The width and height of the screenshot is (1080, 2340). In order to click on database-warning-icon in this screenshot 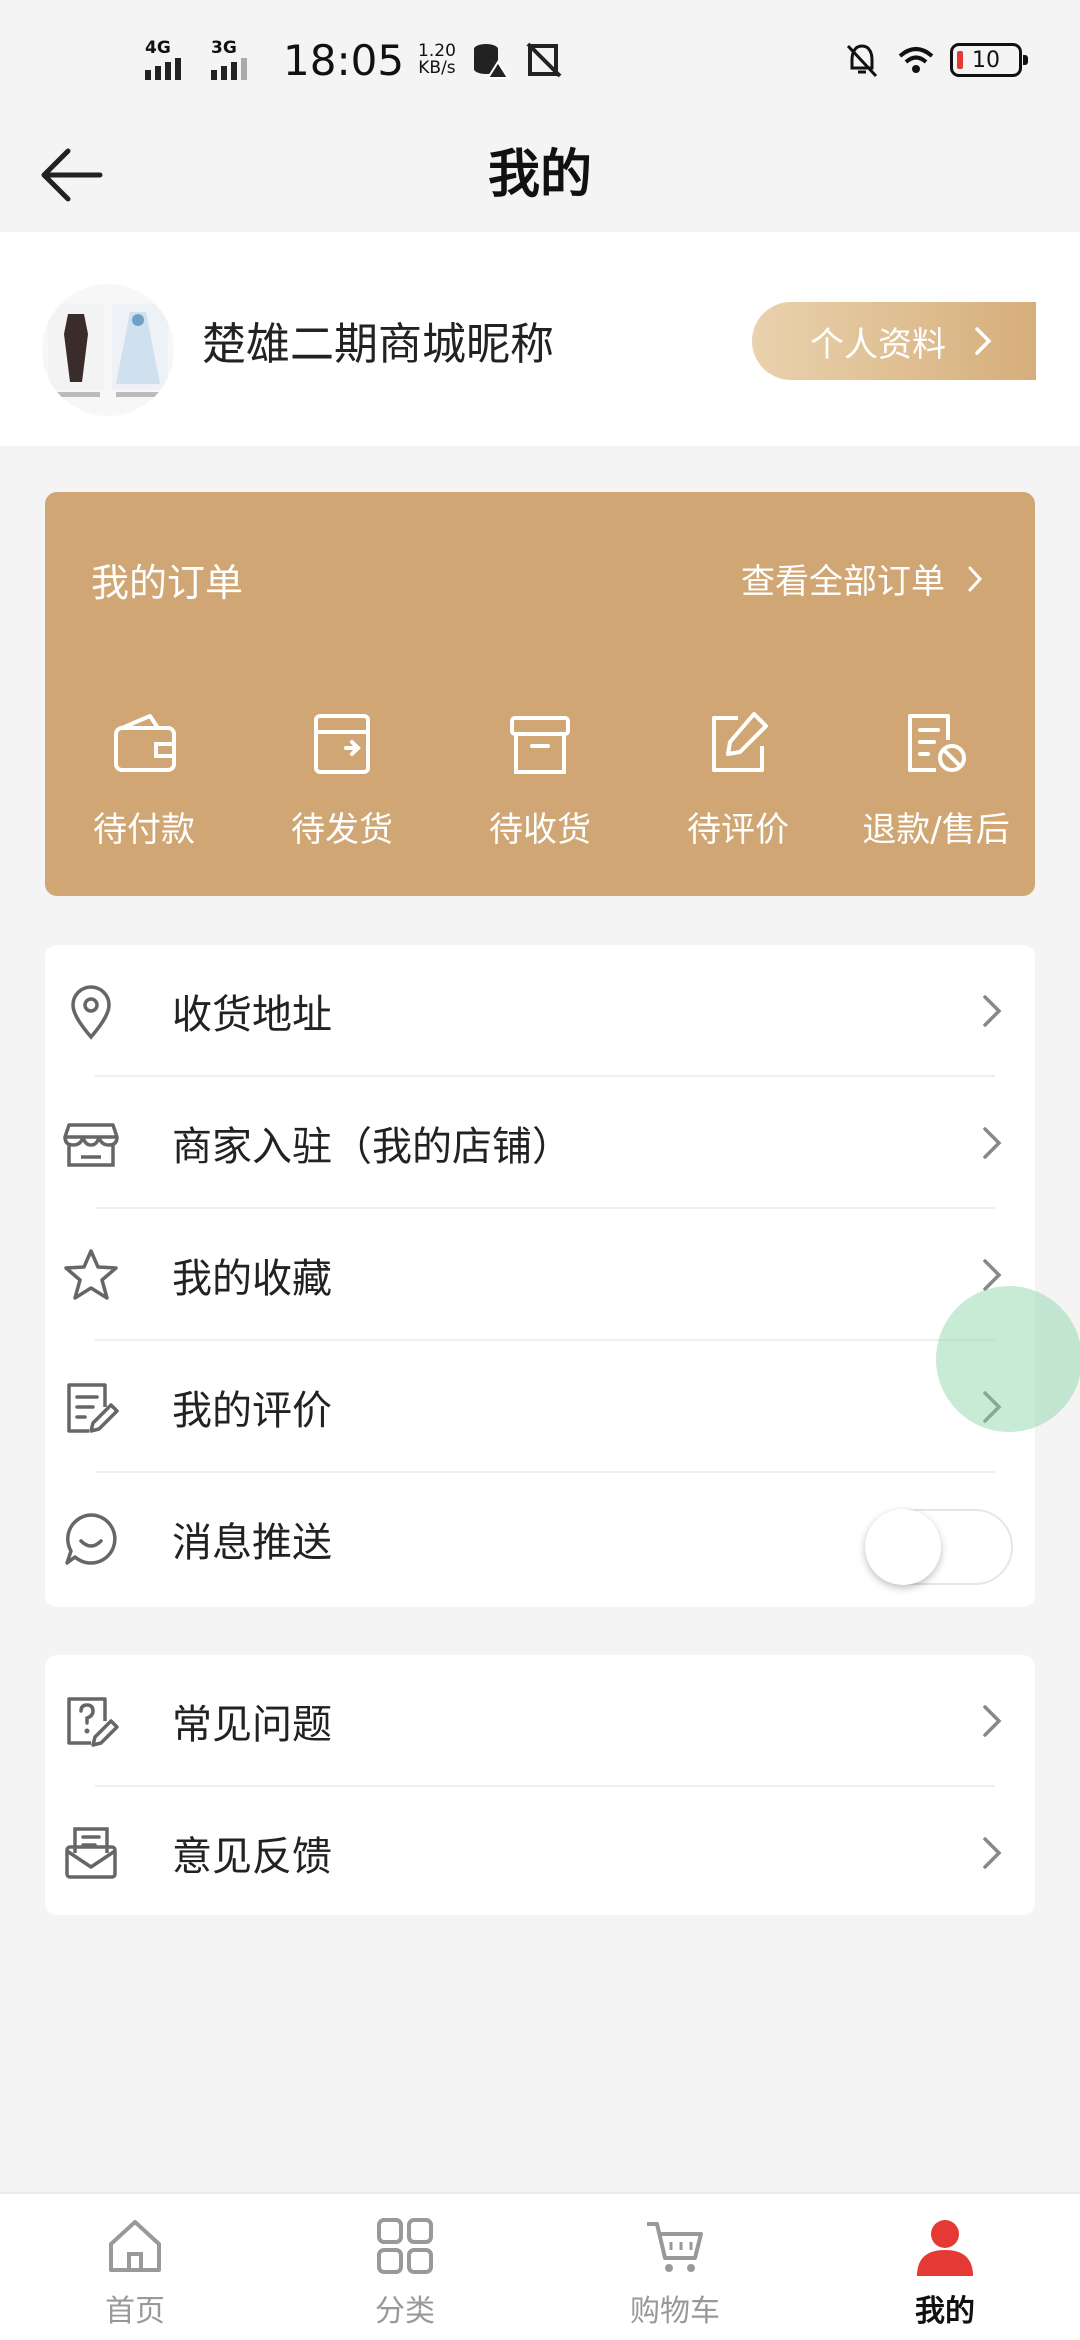, I will do `click(491, 61)`.